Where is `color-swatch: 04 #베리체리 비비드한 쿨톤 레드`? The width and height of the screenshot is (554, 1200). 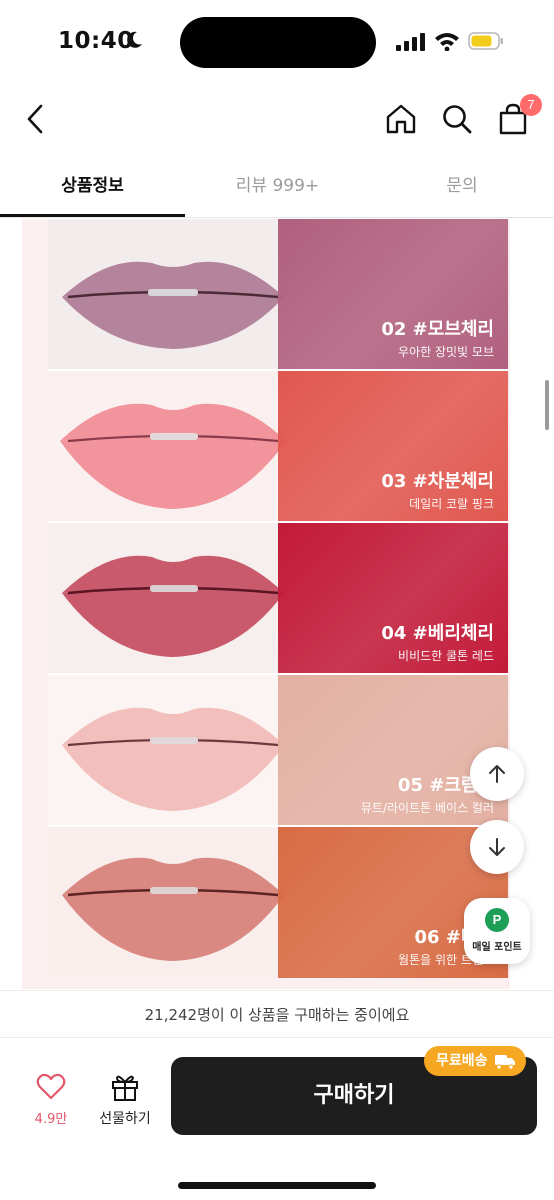 color-swatch: 04 #베리체리 비비드한 쿨톤 레드 is located at coordinates (393, 598).